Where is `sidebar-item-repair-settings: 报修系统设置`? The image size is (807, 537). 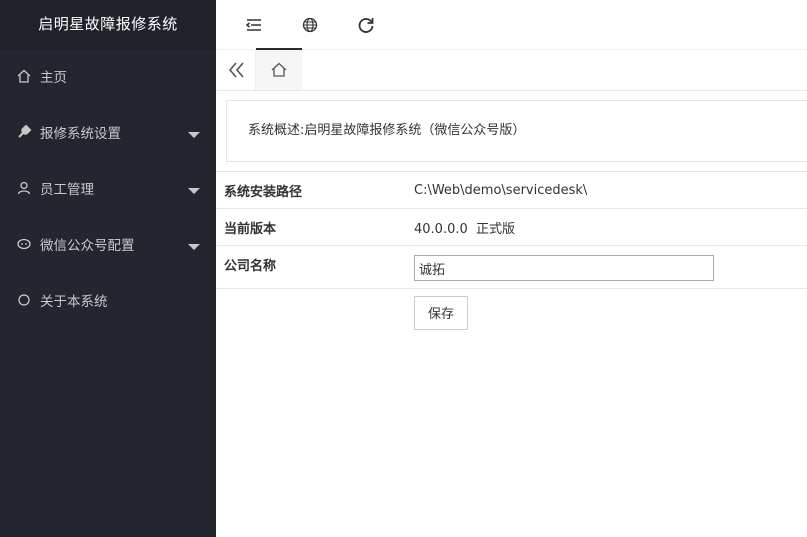
sidebar-item-repair-settings: 报修系统设置 is located at coordinates (108, 134).